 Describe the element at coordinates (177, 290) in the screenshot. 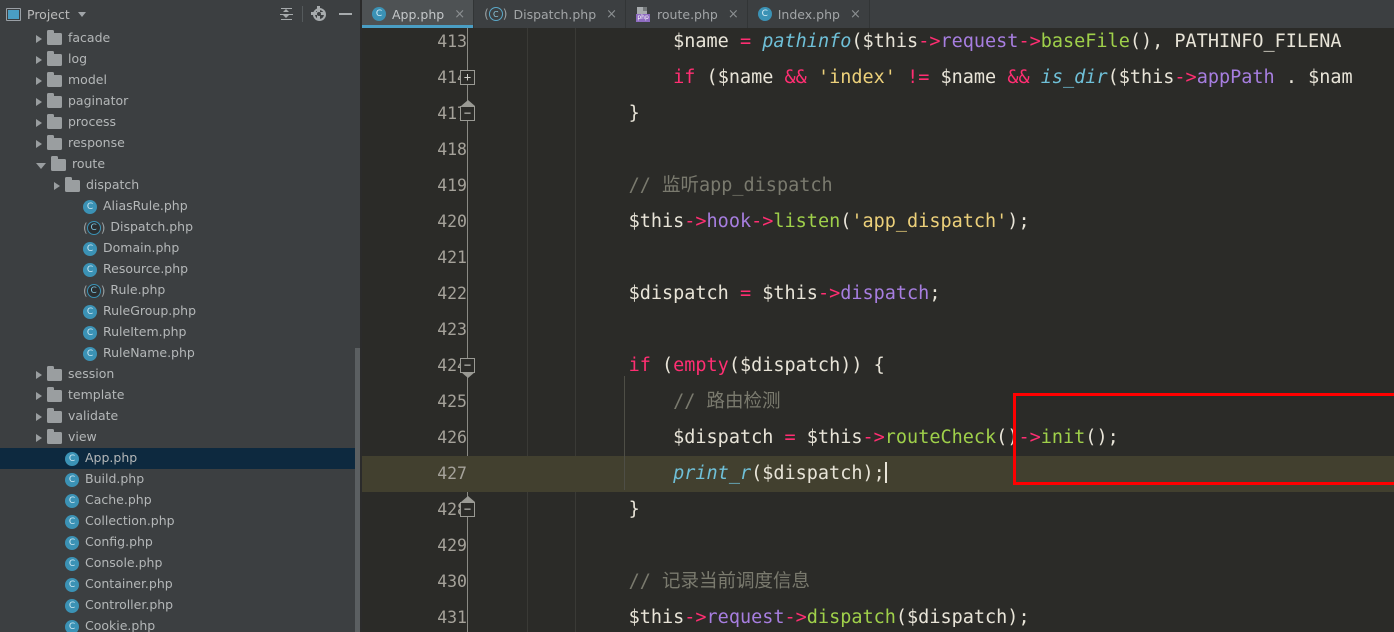

I see `tree-item: (C) Rule.php` at that location.